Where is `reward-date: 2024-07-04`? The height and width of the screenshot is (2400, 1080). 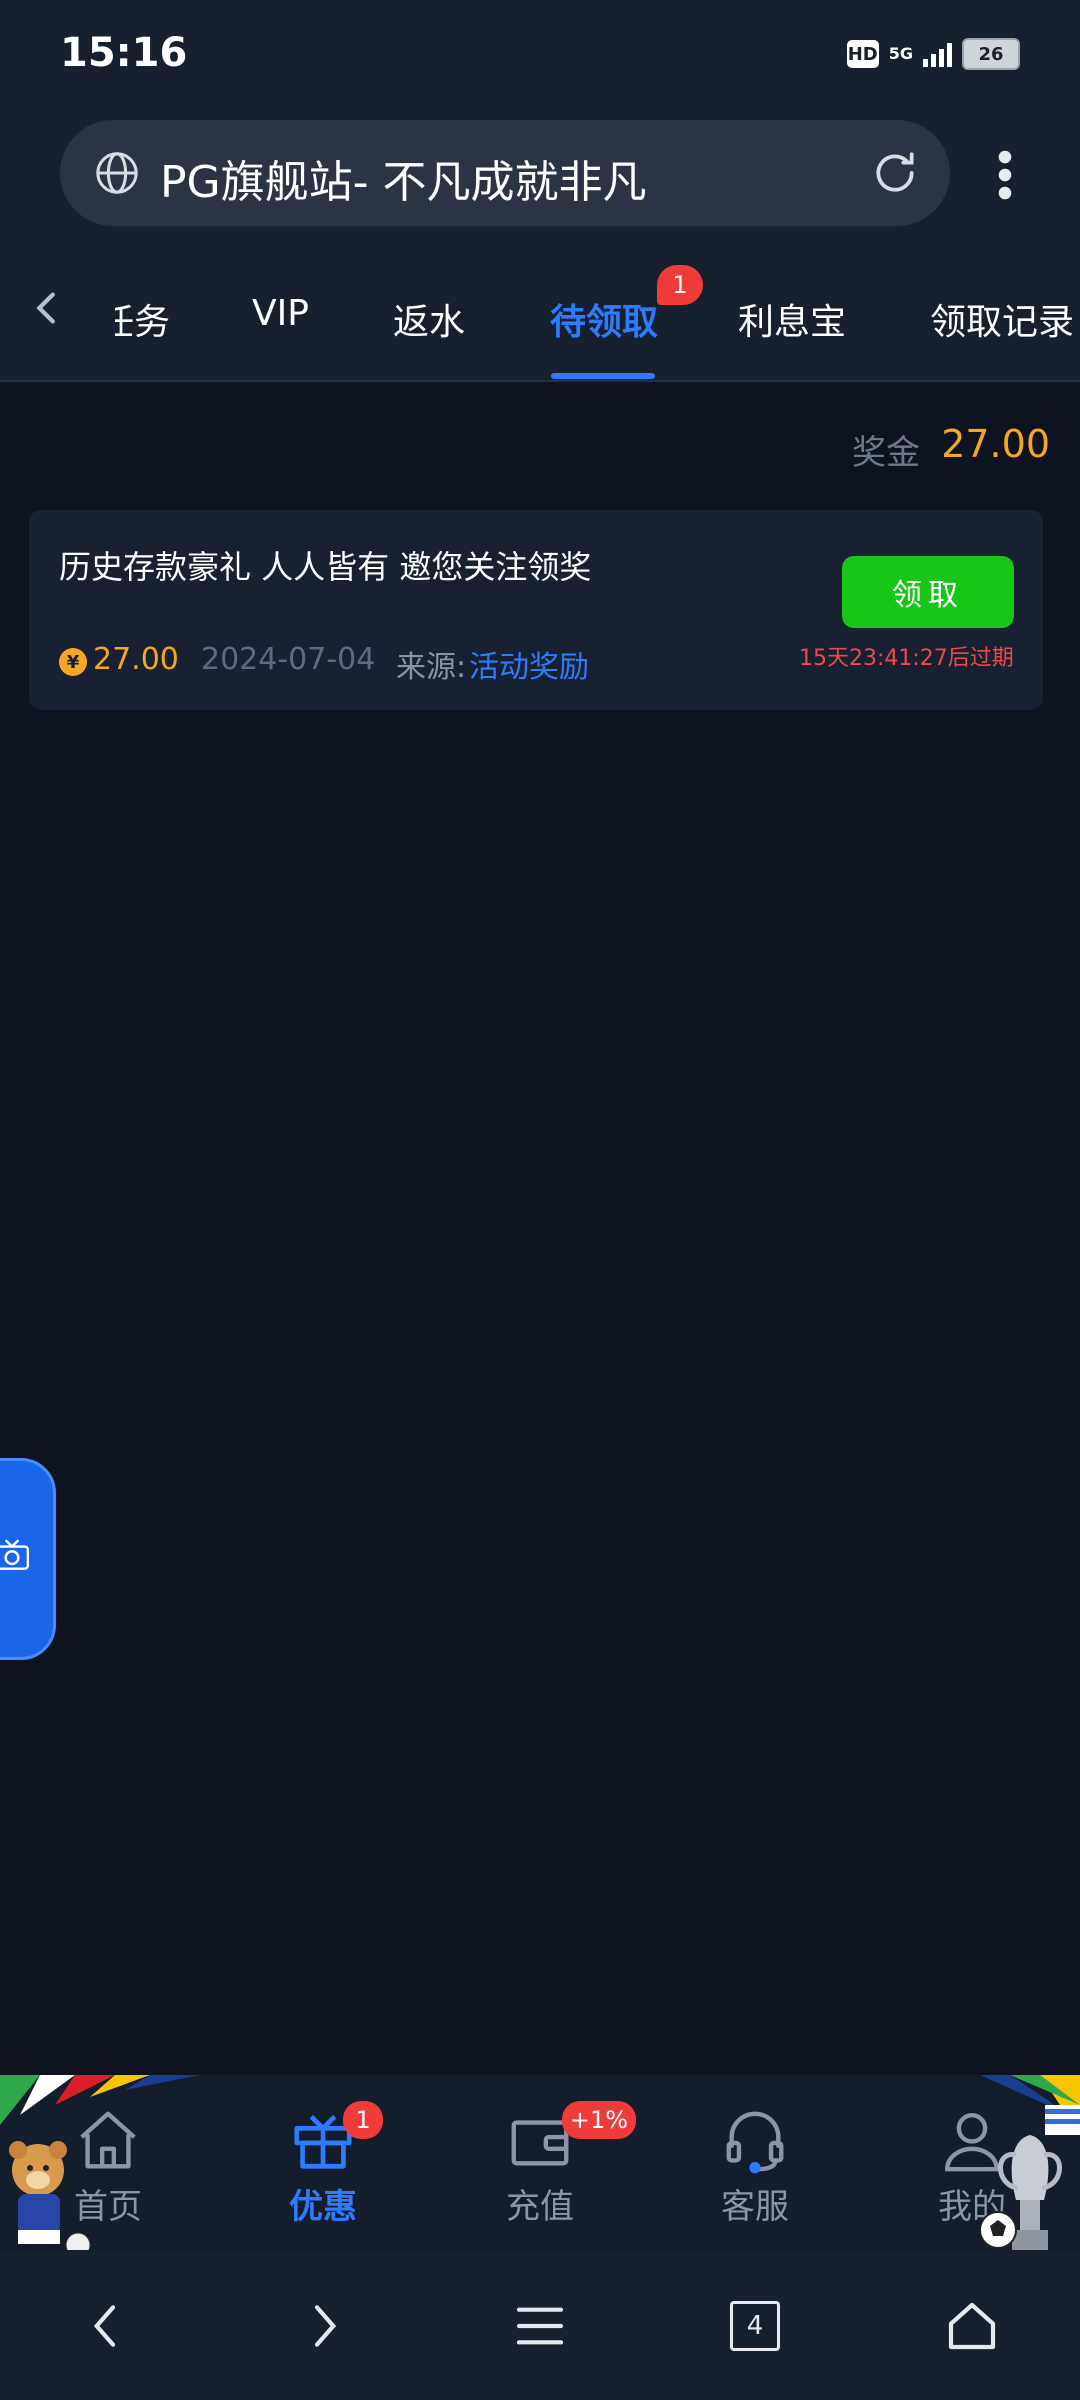
reward-date: 2024-07-04 is located at coordinates (288, 659).